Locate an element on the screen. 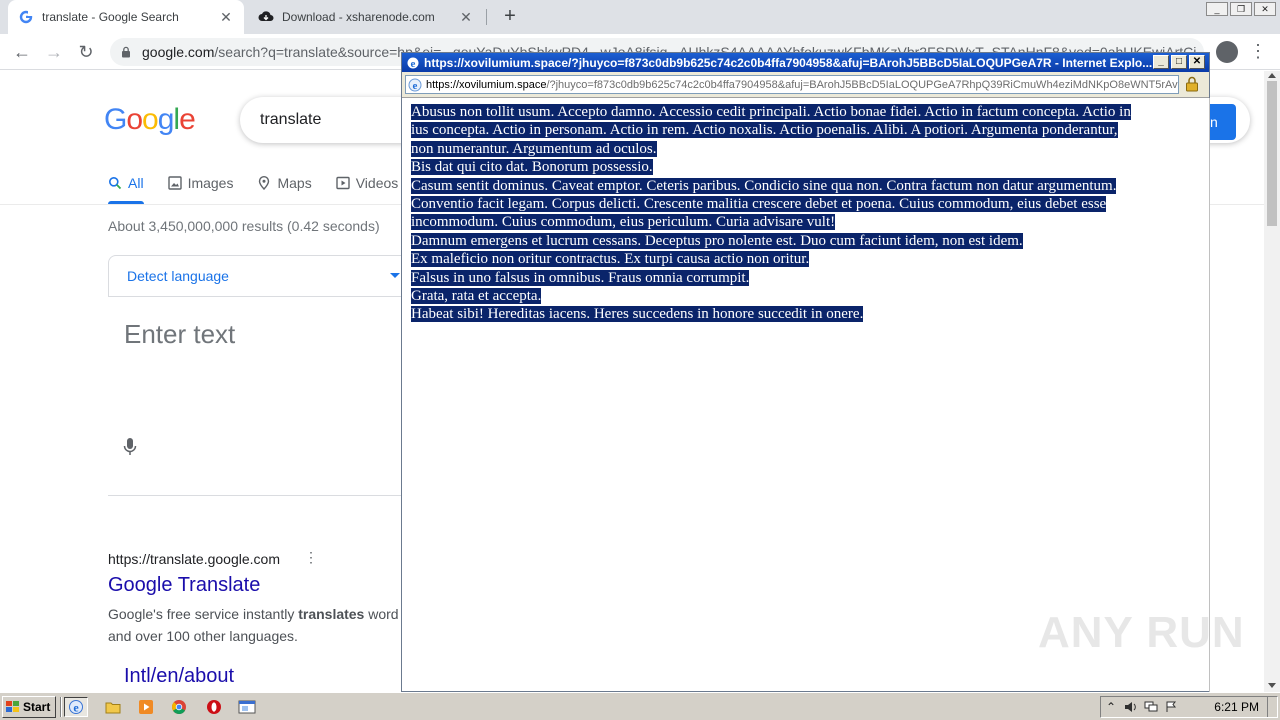 The image size is (1280, 720). logo-letter: e is located at coordinates (187, 119).